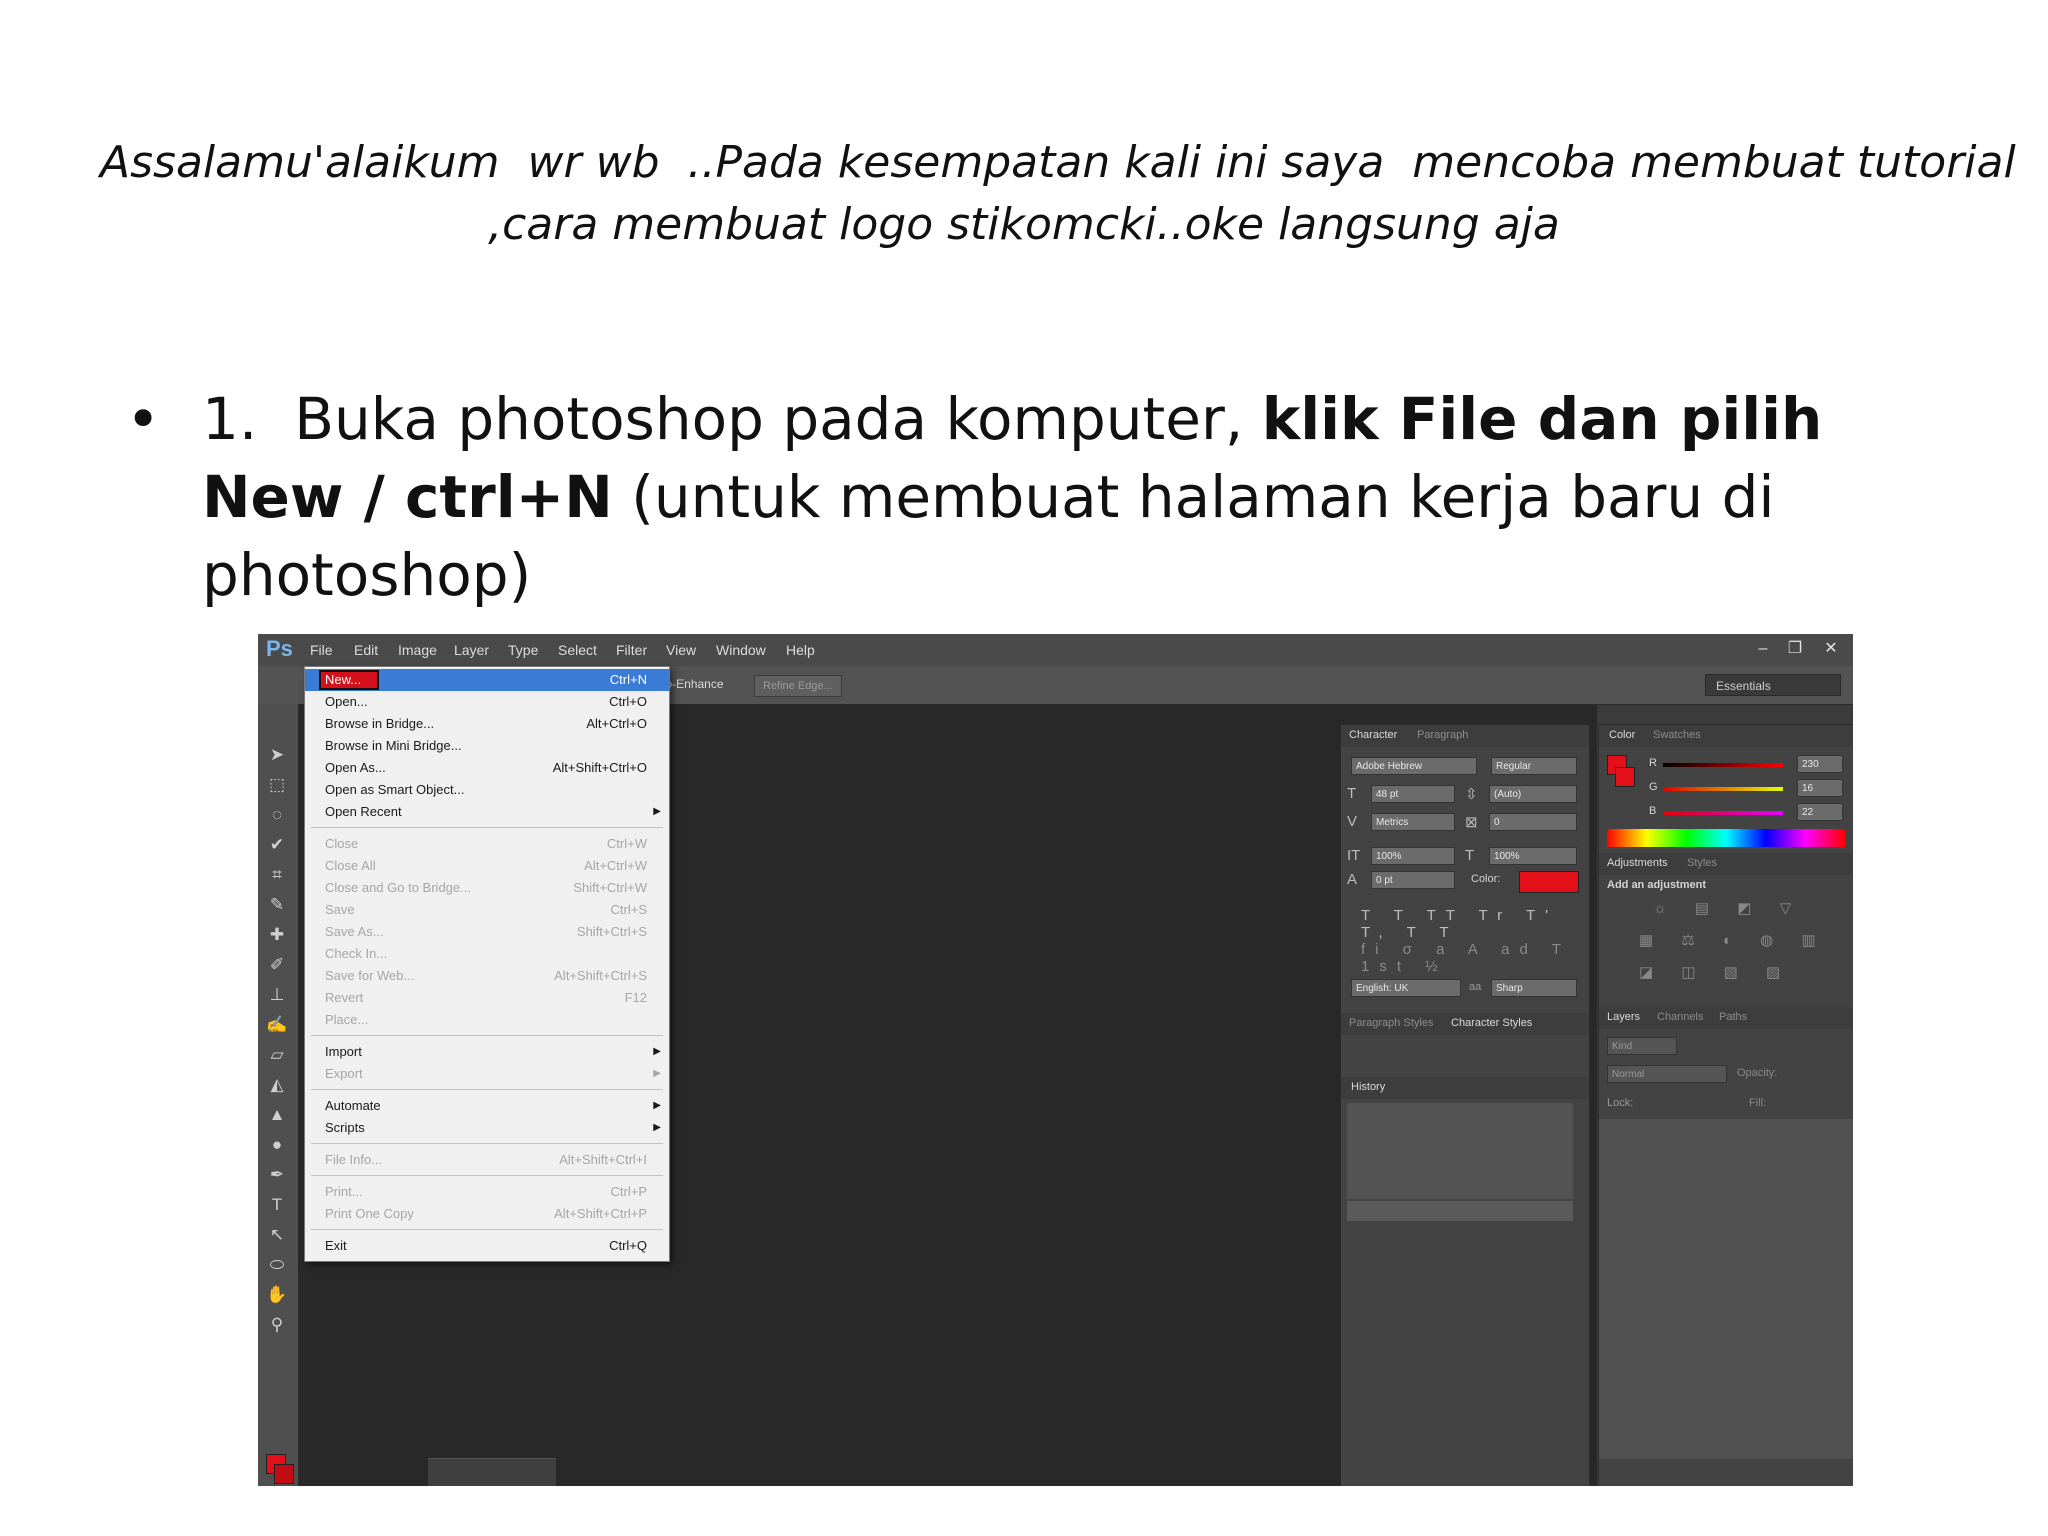 The width and height of the screenshot is (2048, 1536). What do you see at coordinates (487, 1074) in the screenshot?
I see `file-menu-item: Export ▶` at bounding box center [487, 1074].